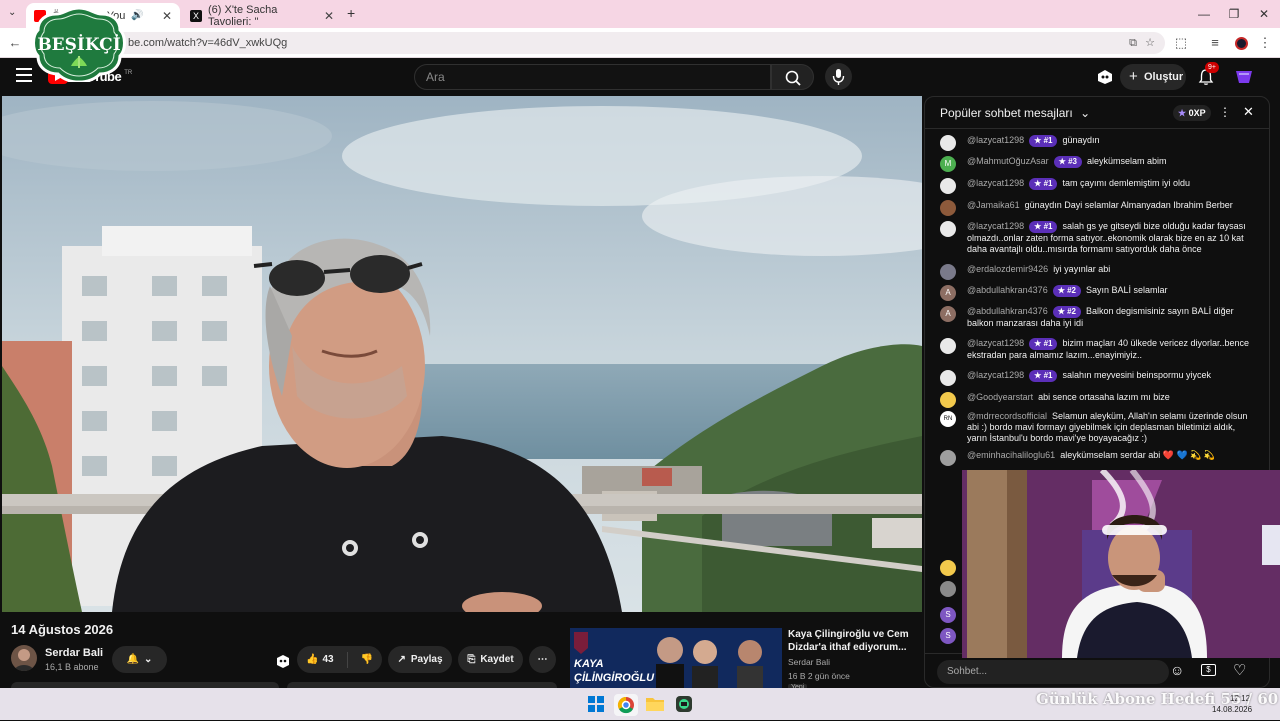  Describe the element at coordinates (367, 659) in the screenshot. I see `dislike-button: 👎` at that location.